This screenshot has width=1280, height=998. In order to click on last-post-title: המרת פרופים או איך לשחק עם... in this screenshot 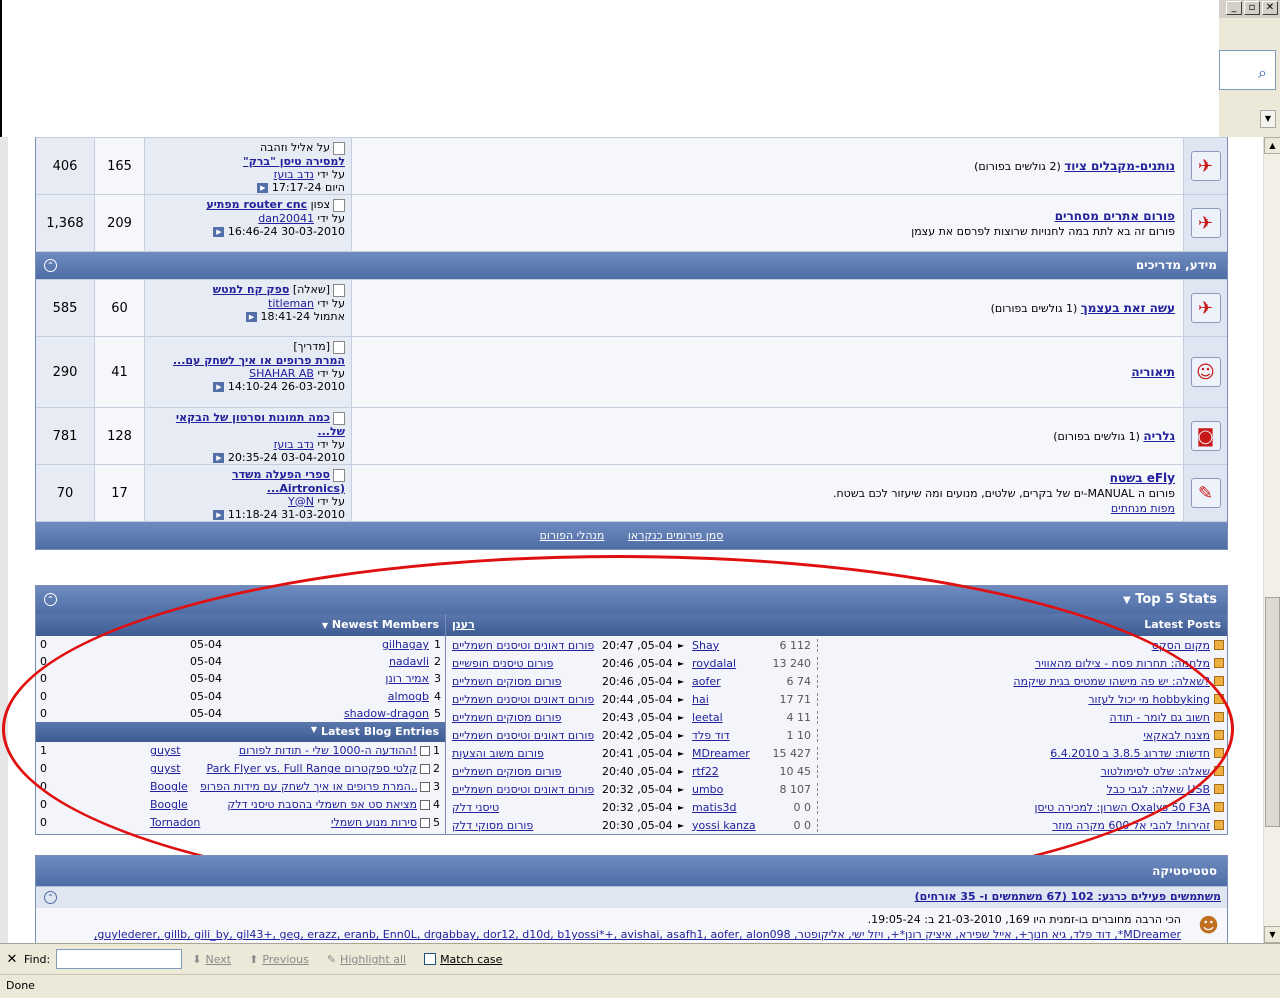, I will do `click(259, 360)`.